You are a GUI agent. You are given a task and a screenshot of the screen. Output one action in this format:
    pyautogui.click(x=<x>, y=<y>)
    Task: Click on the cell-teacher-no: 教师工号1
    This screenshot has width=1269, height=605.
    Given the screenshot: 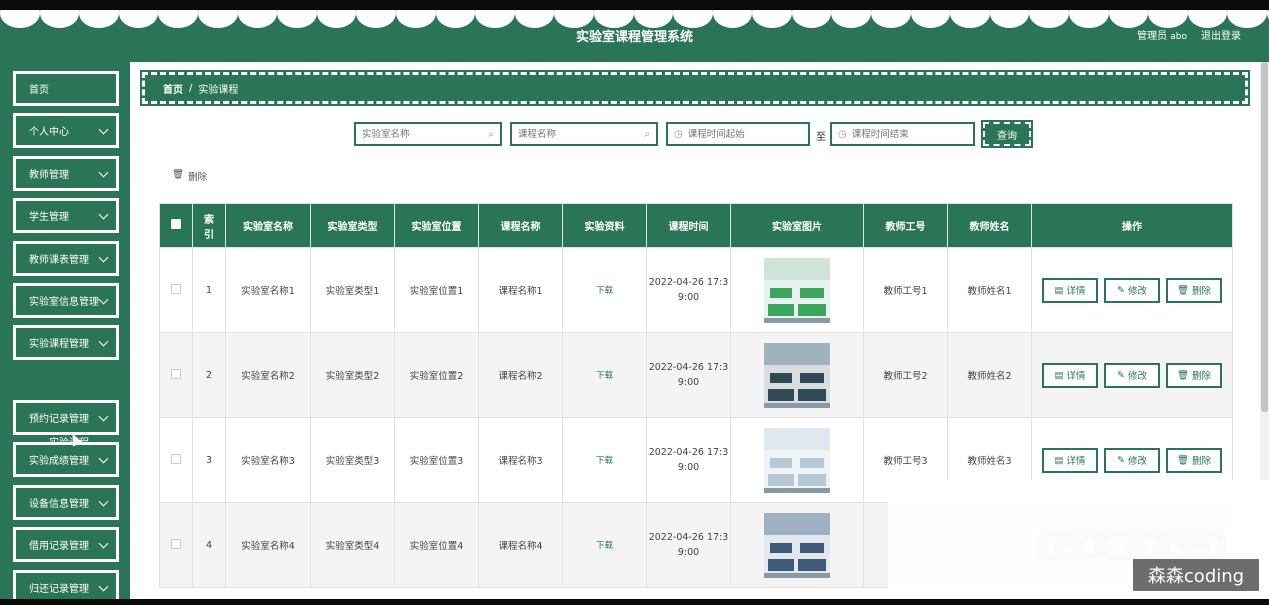 What is the action you would take?
    pyautogui.click(x=905, y=290)
    